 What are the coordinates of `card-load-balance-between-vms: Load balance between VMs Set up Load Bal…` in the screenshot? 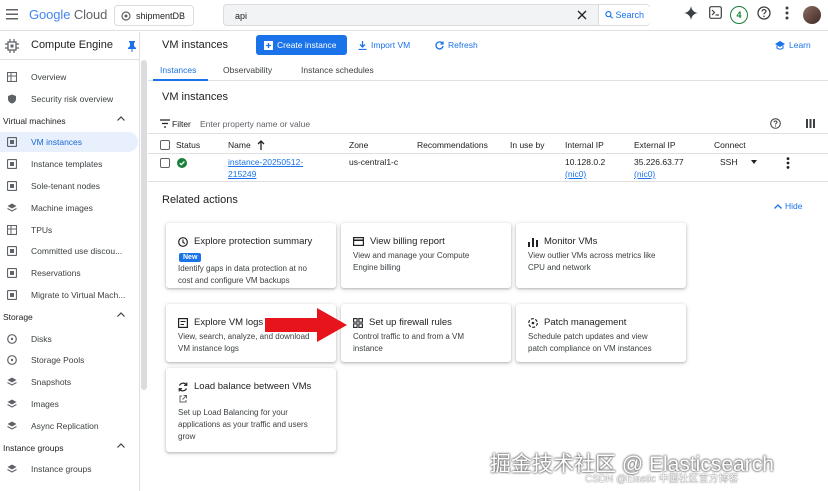 It's located at (251, 410).